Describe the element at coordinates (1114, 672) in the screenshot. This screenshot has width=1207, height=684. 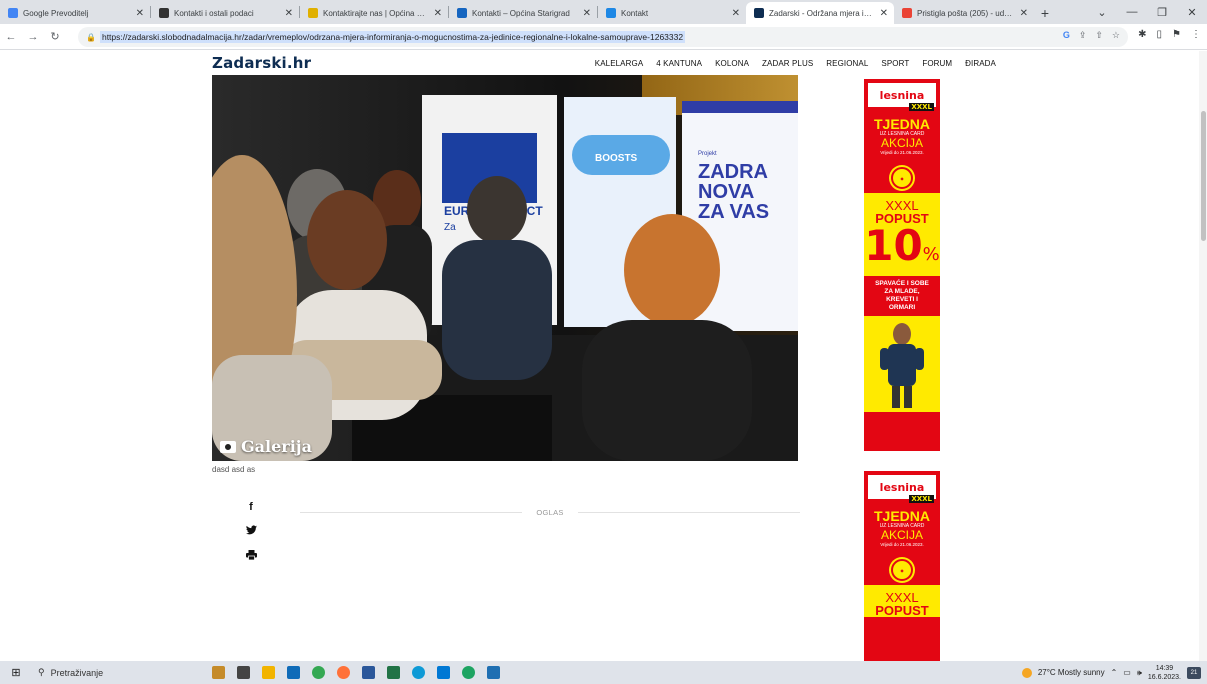
I see `tray-chevron-icon: ⌃` at that location.